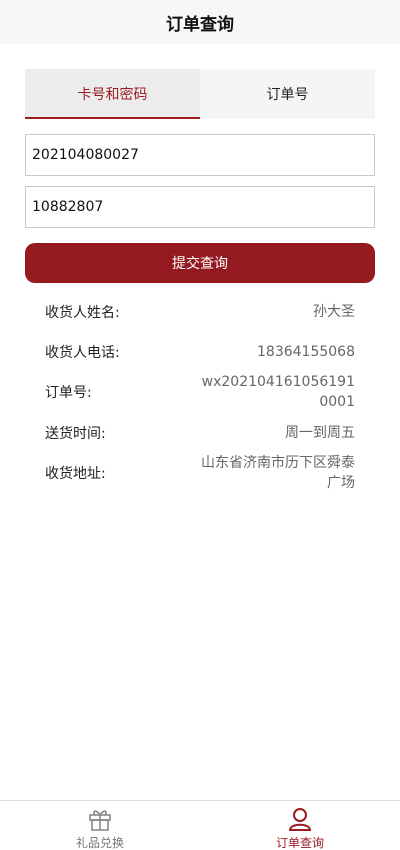 The image size is (400, 850). What do you see at coordinates (320, 433) in the screenshot?
I see `info-value: 周一到周五` at bounding box center [320, 433].